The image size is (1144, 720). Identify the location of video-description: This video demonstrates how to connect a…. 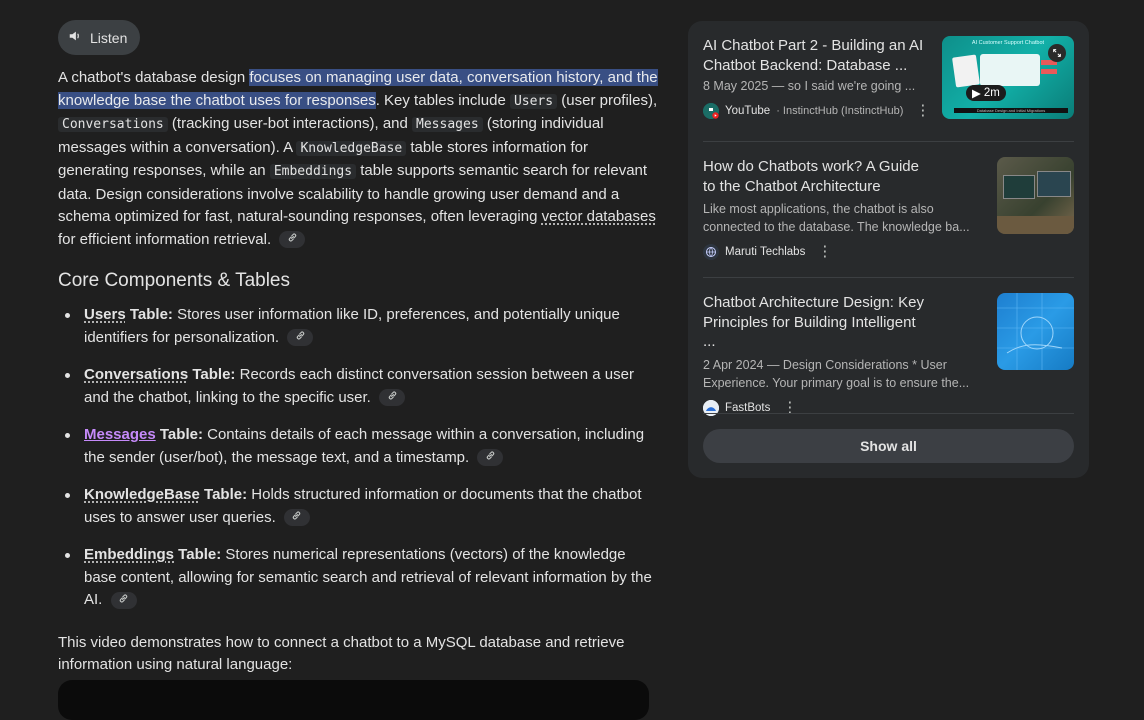
(341, 653).